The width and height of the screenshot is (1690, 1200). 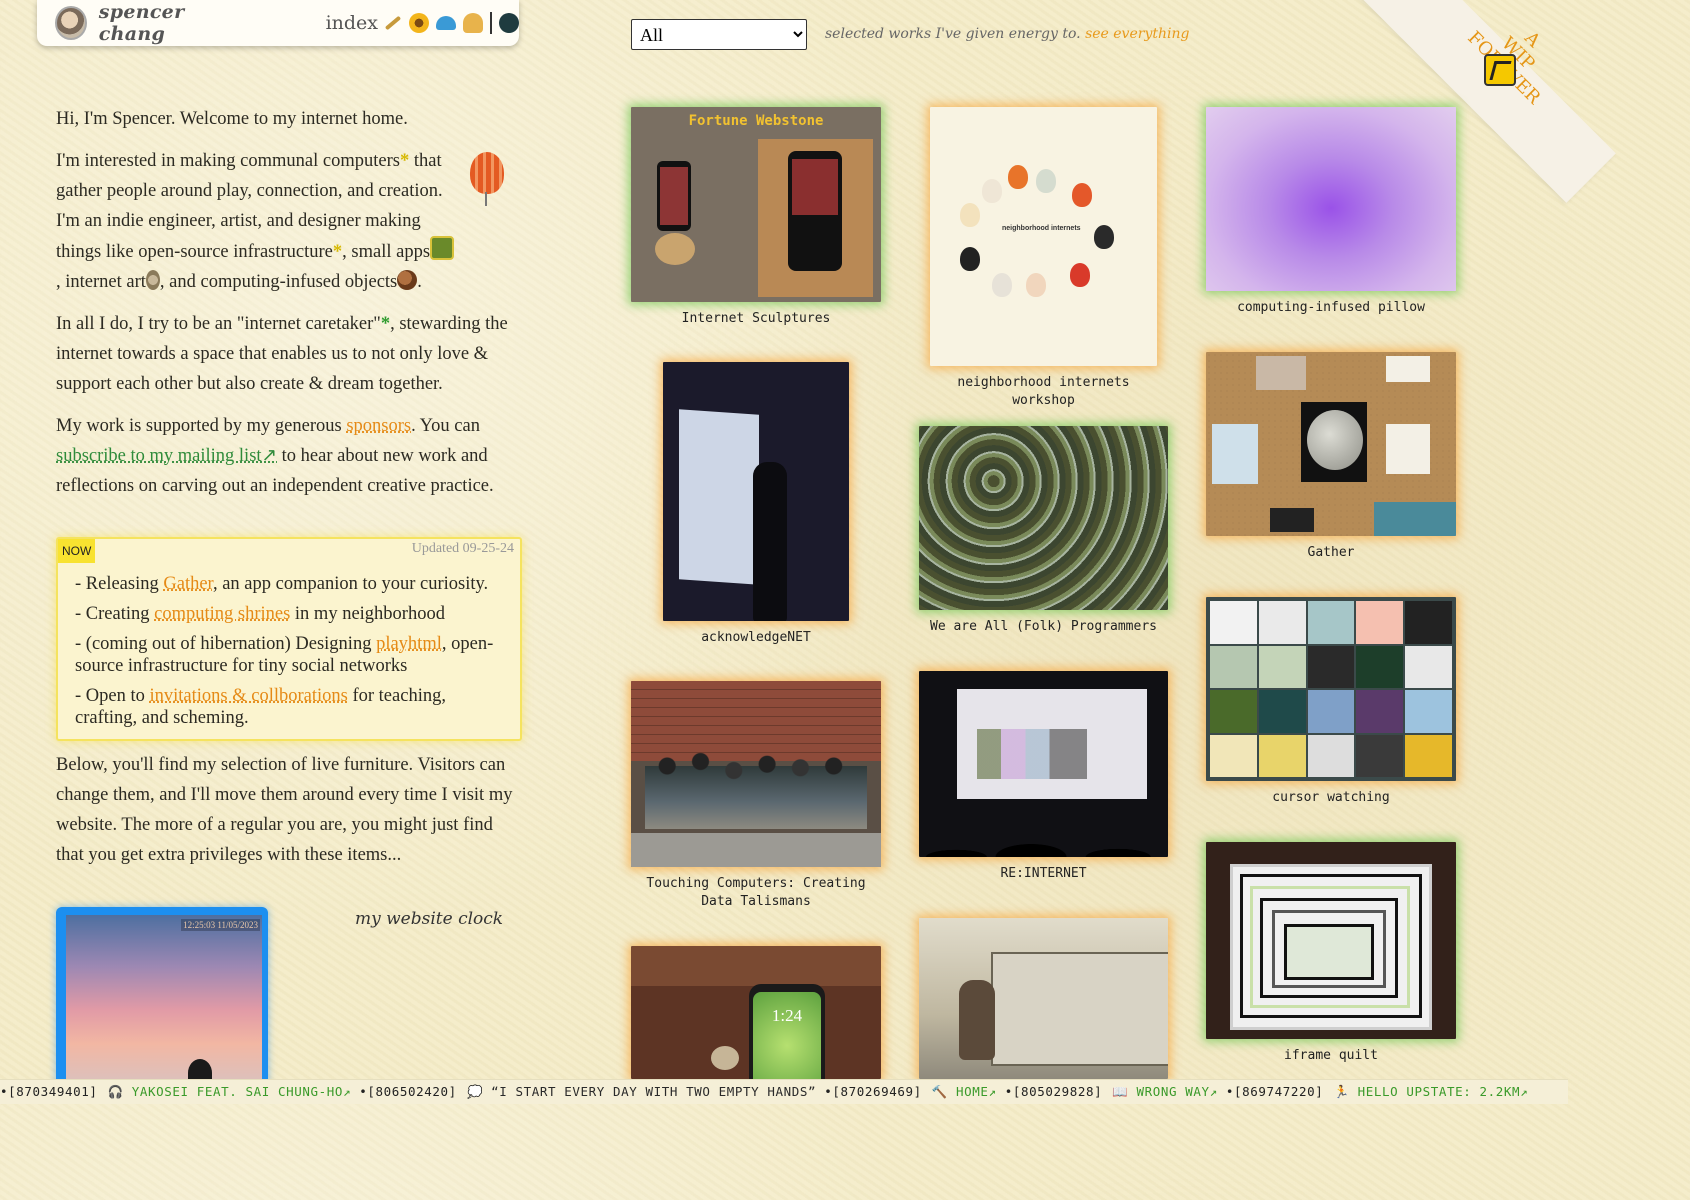 I want to click on work-caption: We are All (Folk) Programmers, so click(x=1043, y=627).